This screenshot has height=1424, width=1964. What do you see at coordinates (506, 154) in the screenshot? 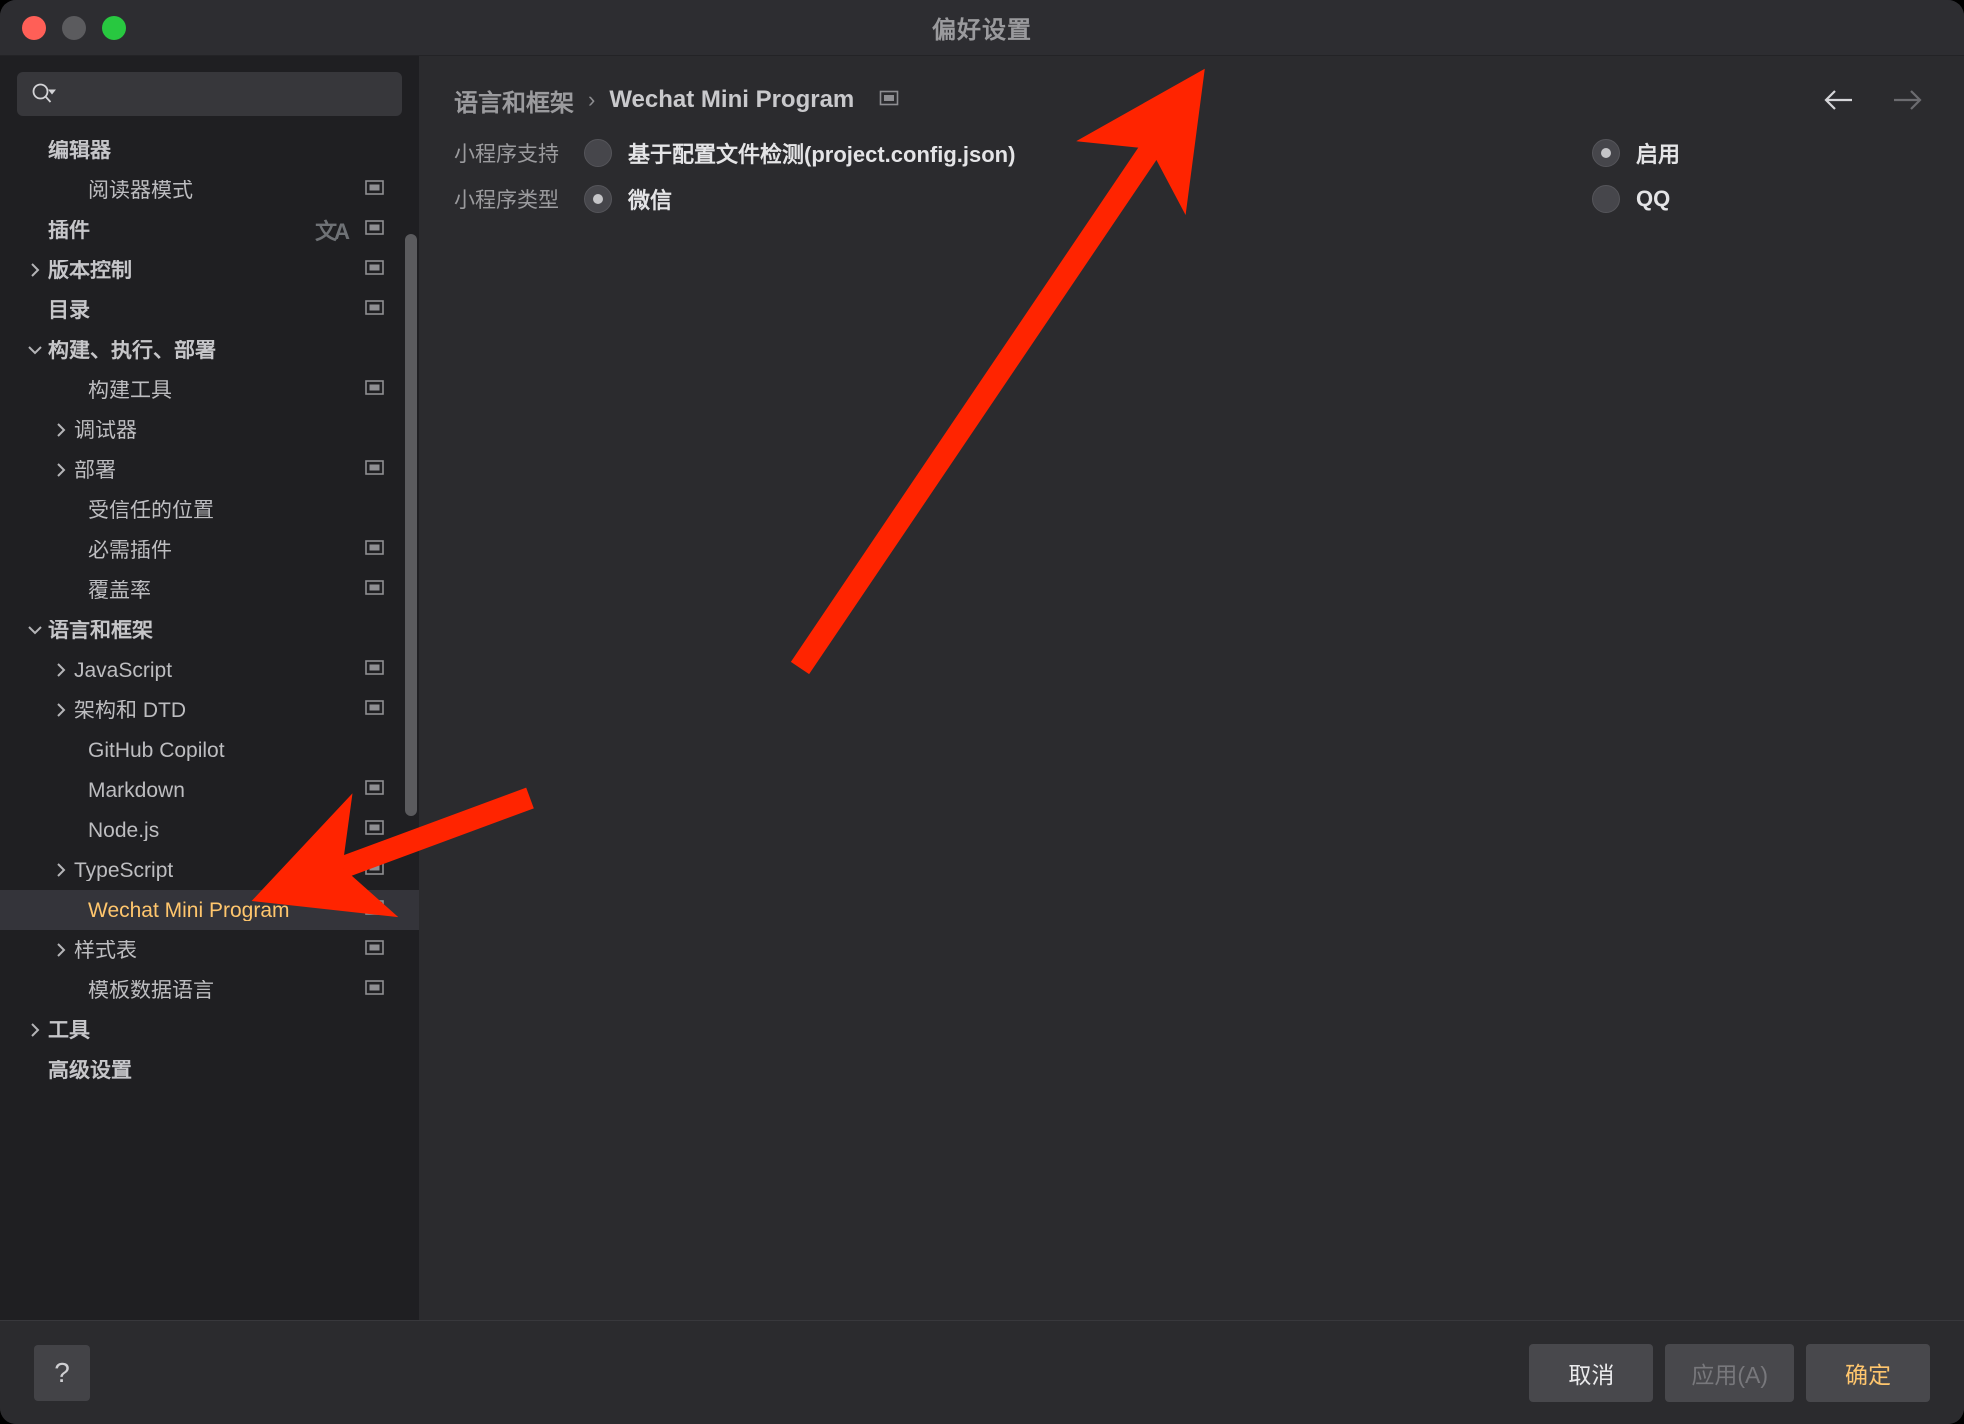
I see `settings-row-label: 小程序支持` at bounding box center [506, 154].